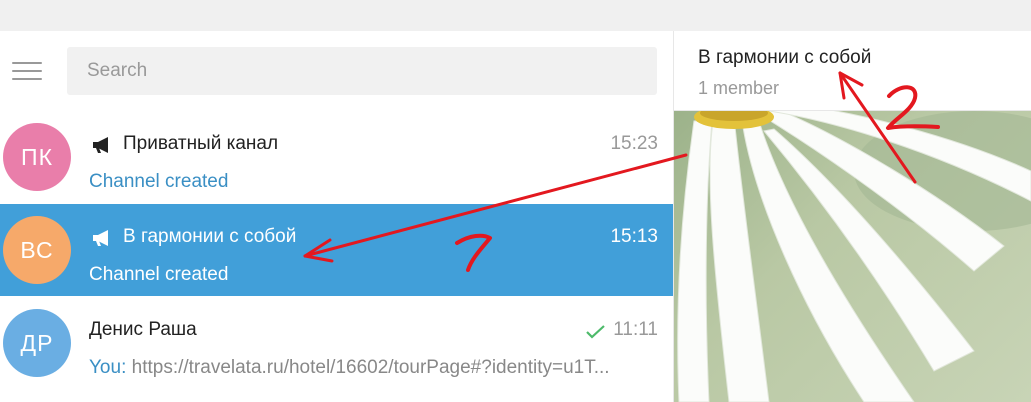 The image size is (1031, 402). I want to click on avatar: ДР, so click(37, 343).